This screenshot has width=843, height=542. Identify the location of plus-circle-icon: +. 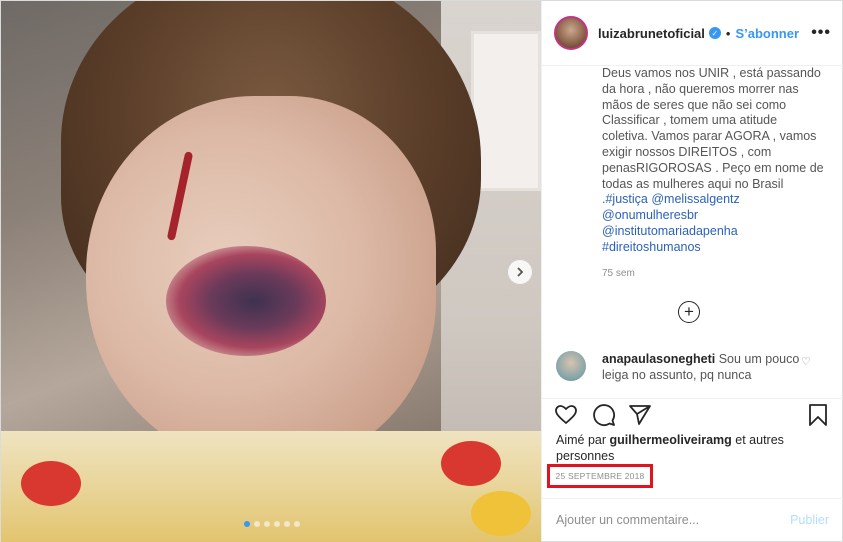
(689, 312).